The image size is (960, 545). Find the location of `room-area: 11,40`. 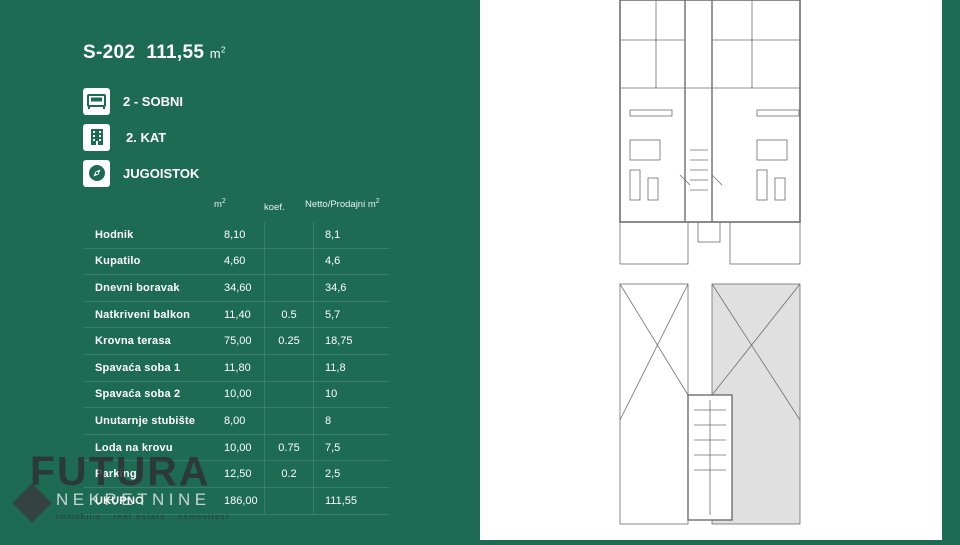

room-area: 11,40 is located at coordinates (240, 315).